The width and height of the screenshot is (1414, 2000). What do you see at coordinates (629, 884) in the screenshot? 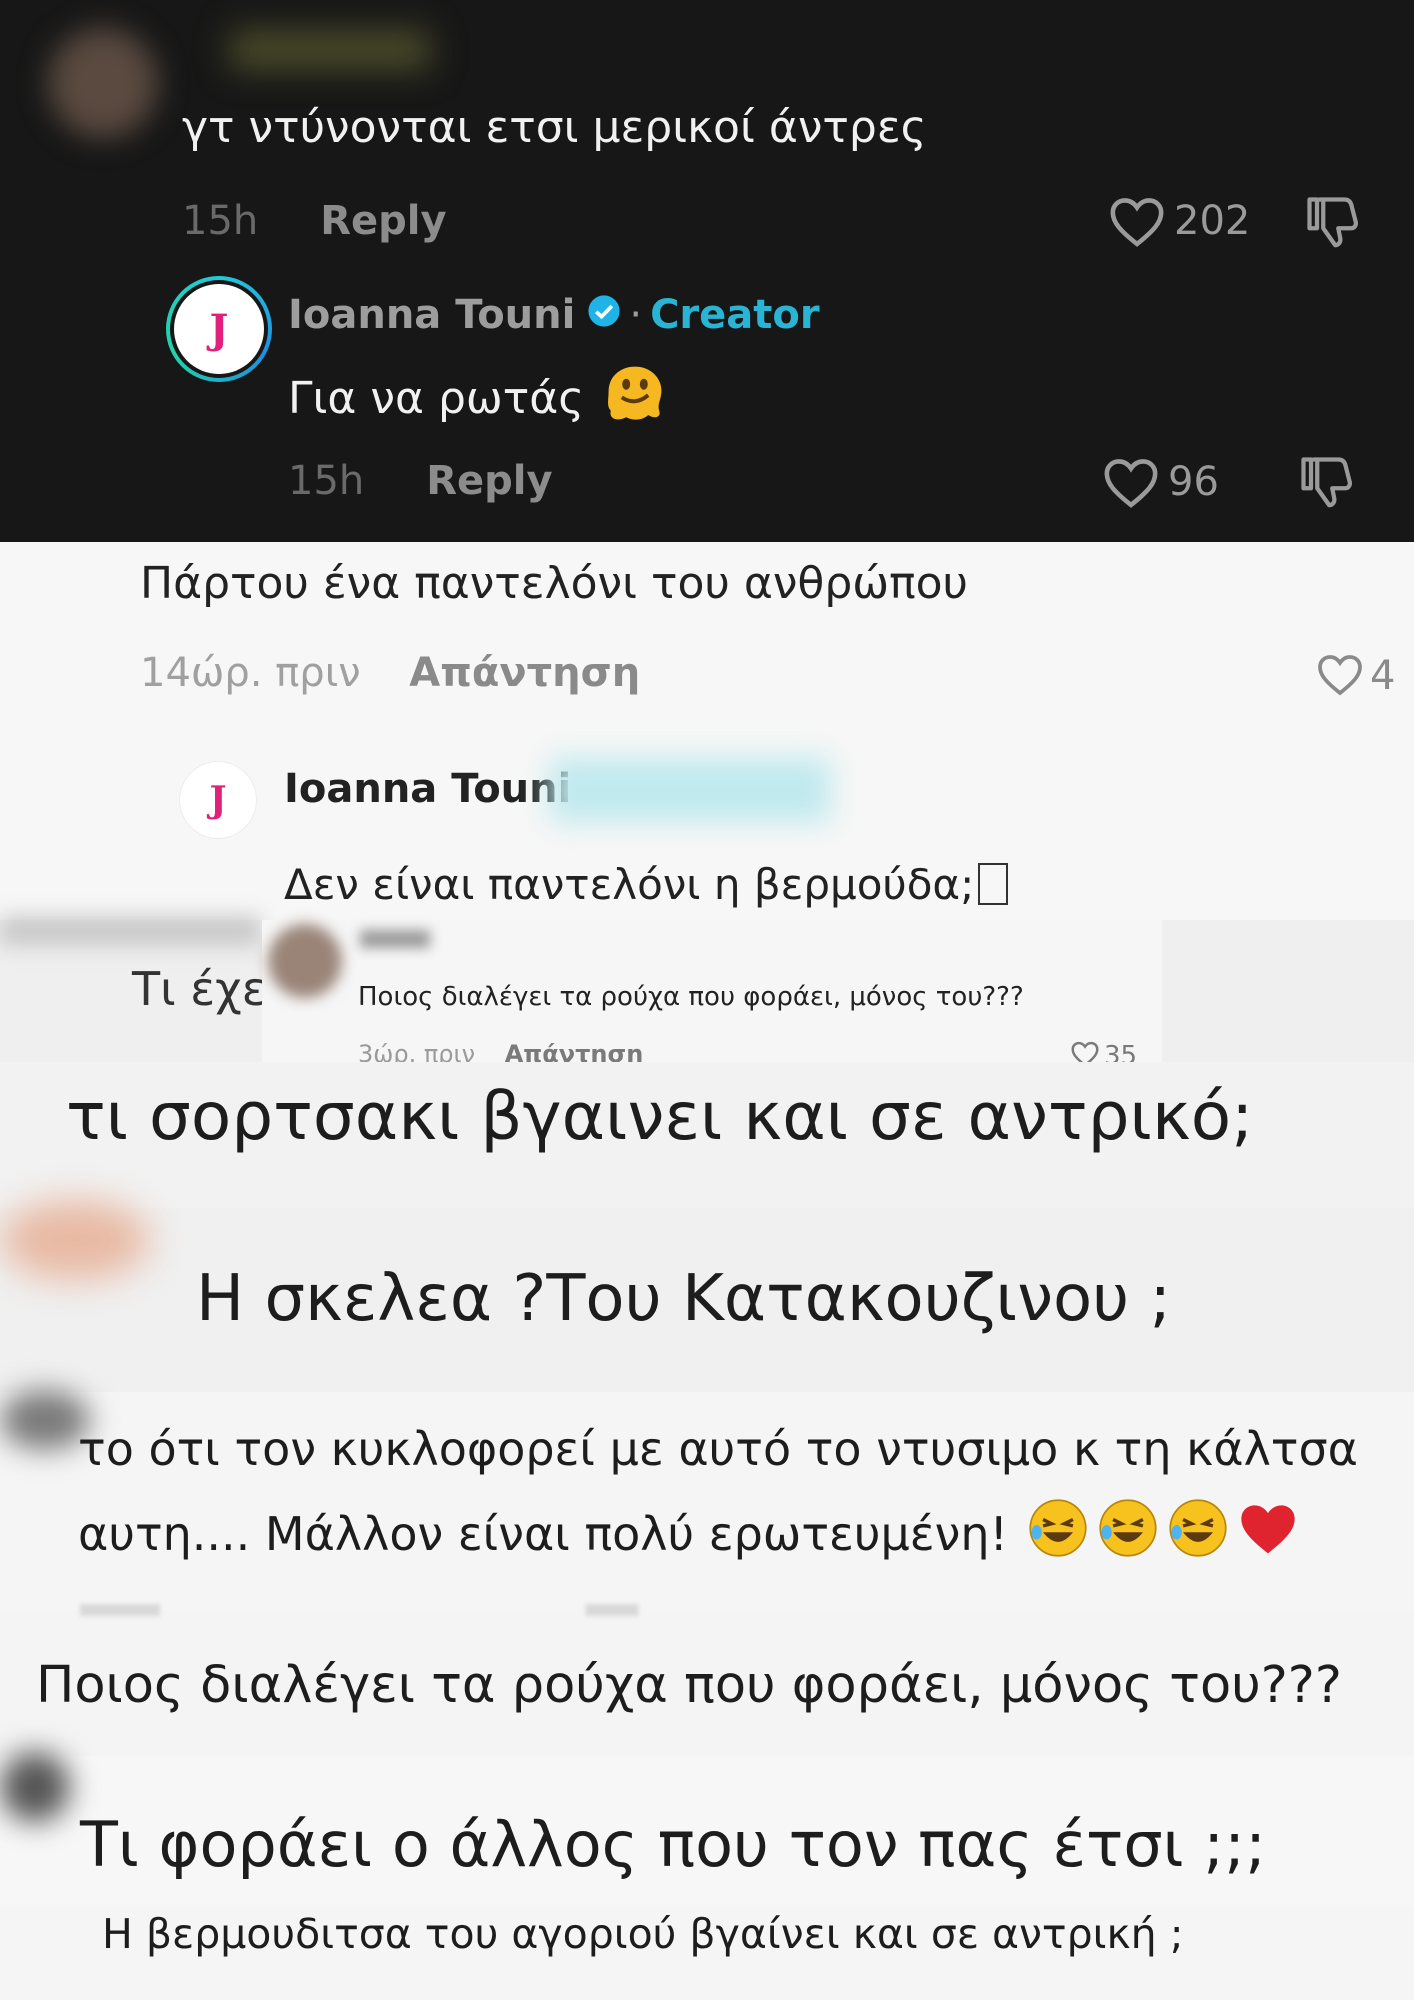
I see `reply-text: Δεν είναι παντελόνι η βερμούδα;` at bounding box center [629, 884].